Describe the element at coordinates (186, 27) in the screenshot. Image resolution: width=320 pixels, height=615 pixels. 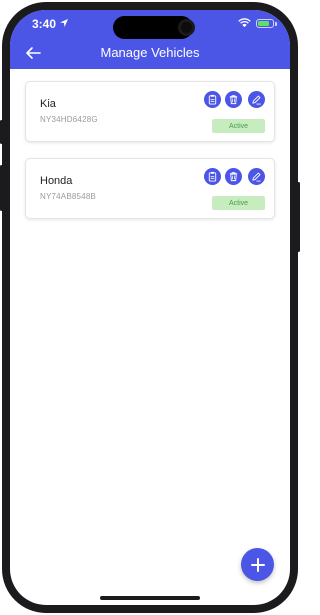
I see `camera-lens` at that location.